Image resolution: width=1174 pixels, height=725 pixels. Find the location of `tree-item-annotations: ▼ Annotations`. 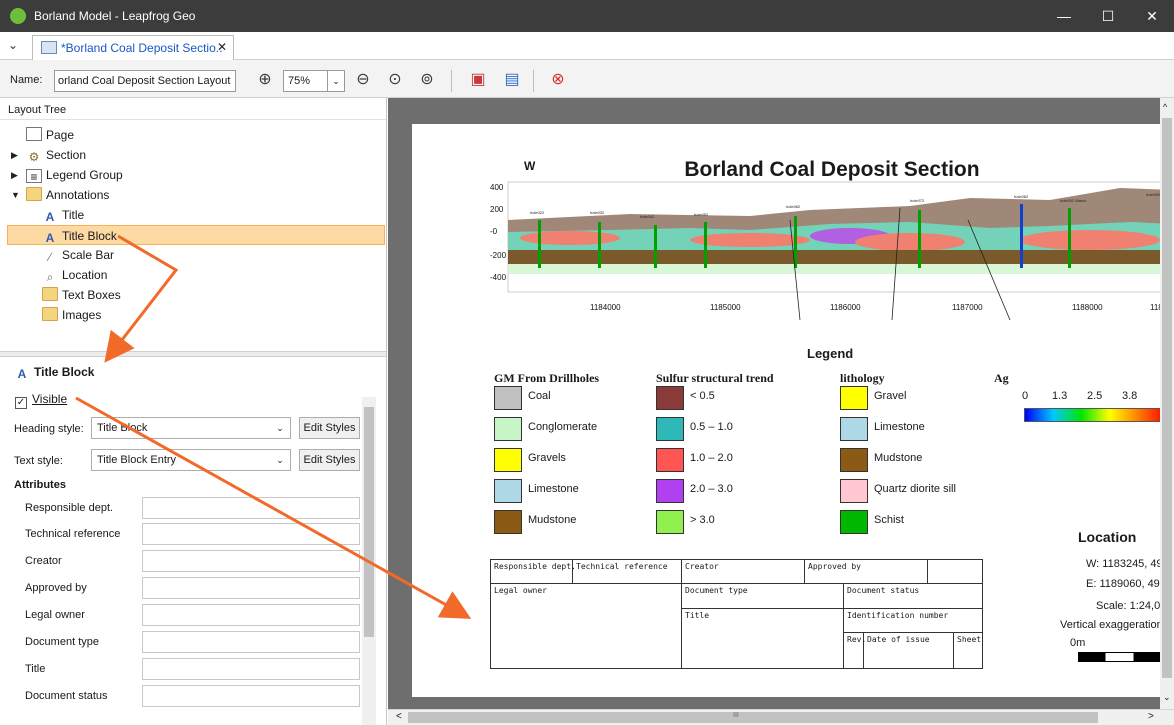

tree-item-annotations: ▼ Annotations is located at coordinates (190, 195).